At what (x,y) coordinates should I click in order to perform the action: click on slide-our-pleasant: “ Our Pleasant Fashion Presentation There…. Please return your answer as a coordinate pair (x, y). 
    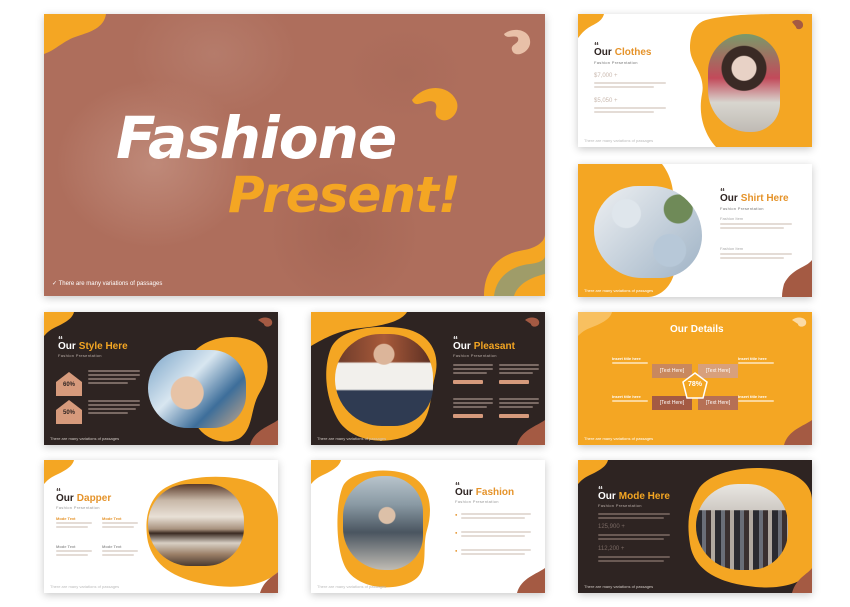
    Looking at the image, I should click on (428, 378).